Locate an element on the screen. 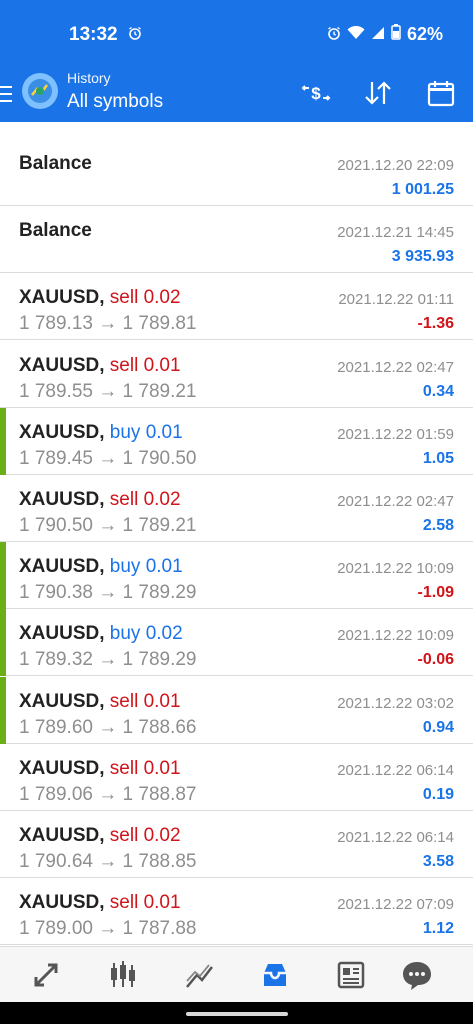 This screenshot has width=473, height=1024. balance-row: Balance 2021.12.20 22:09 1 001.25 is located at coordinates (236, 172).